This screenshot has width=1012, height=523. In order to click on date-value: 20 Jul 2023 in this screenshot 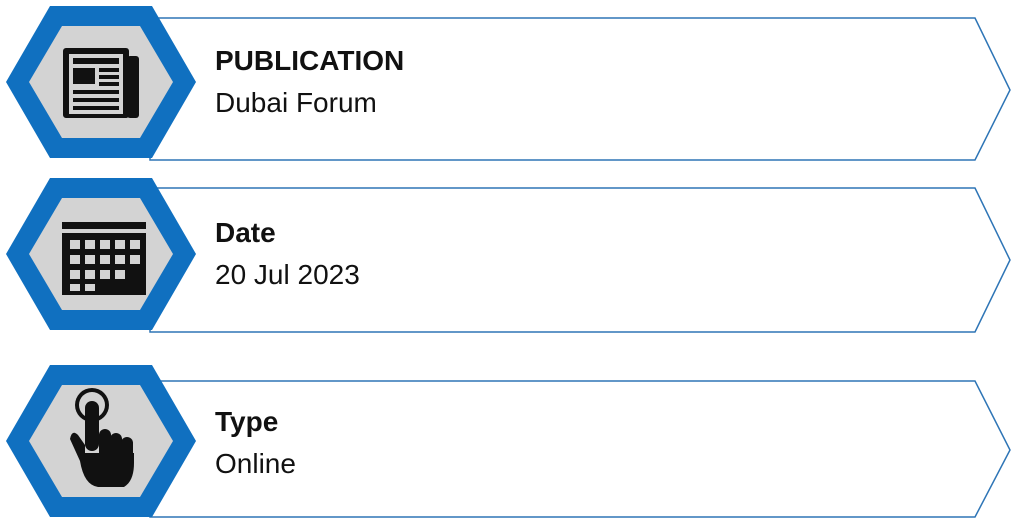, I will do `click(287, 274)`.